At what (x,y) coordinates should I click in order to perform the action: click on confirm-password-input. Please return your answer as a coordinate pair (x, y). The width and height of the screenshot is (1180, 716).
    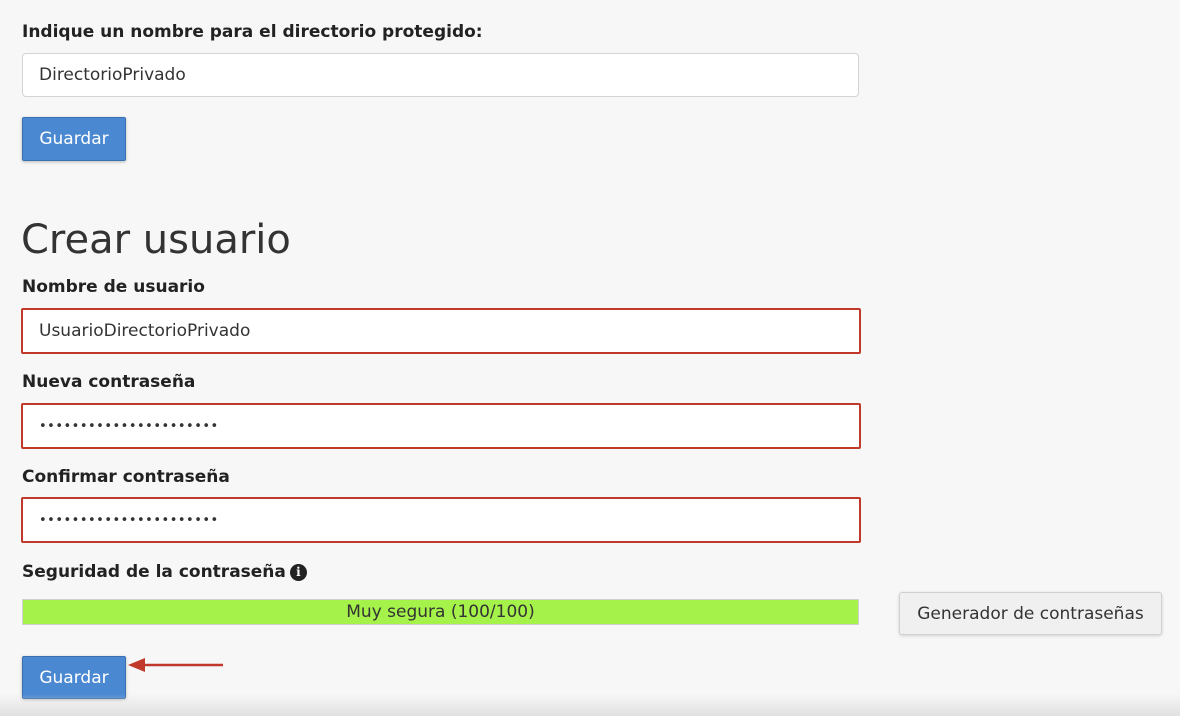
    Looking at the image, I should click on (441, 520).